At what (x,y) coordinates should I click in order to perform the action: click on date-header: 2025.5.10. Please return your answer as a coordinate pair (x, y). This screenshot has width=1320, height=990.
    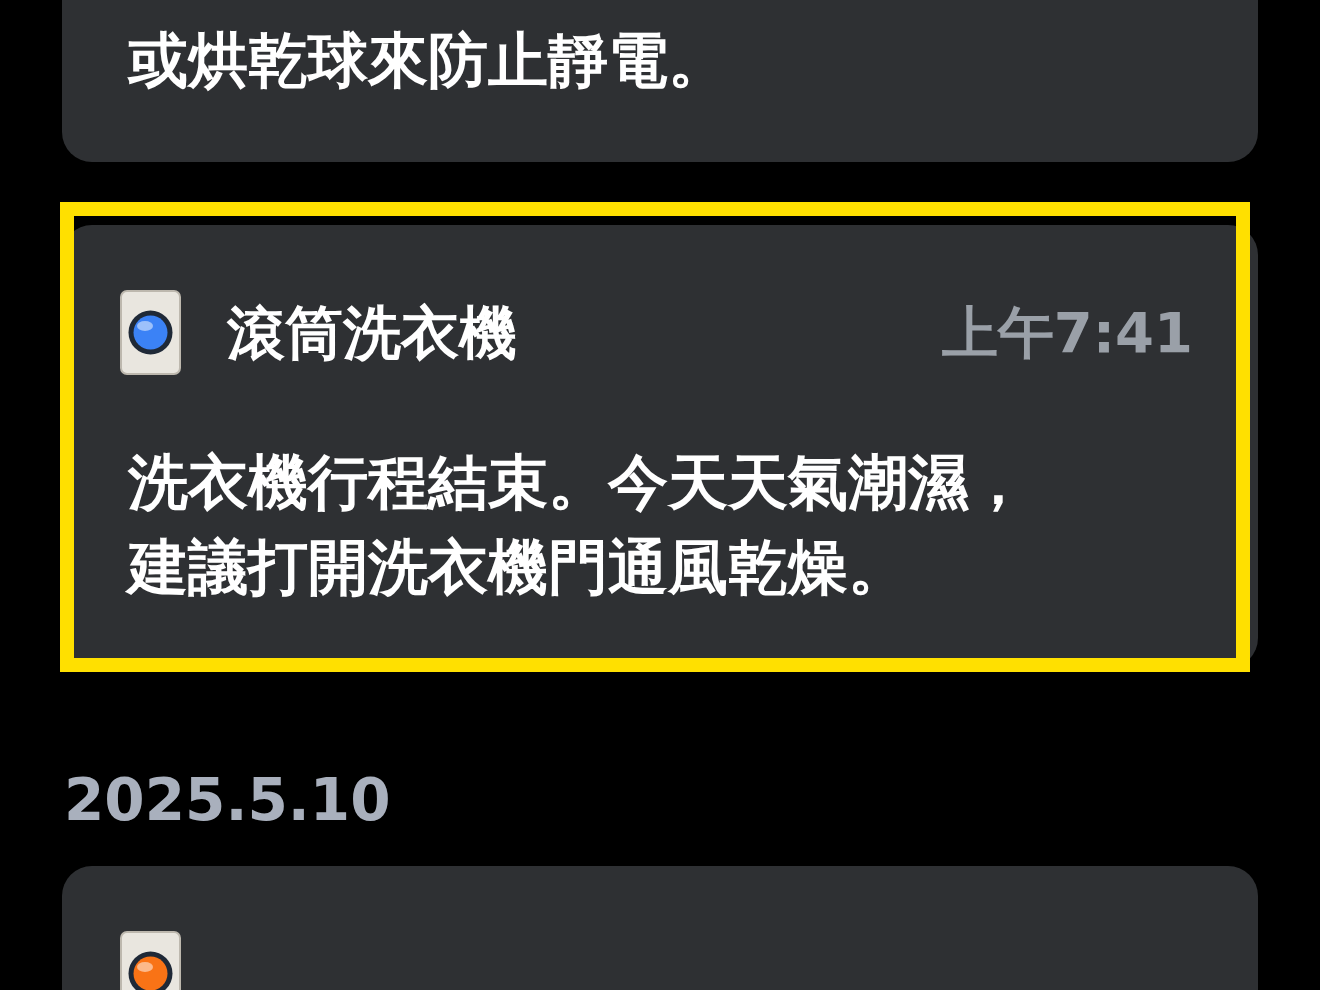
    Looking at the image, I should click on (228, 800).